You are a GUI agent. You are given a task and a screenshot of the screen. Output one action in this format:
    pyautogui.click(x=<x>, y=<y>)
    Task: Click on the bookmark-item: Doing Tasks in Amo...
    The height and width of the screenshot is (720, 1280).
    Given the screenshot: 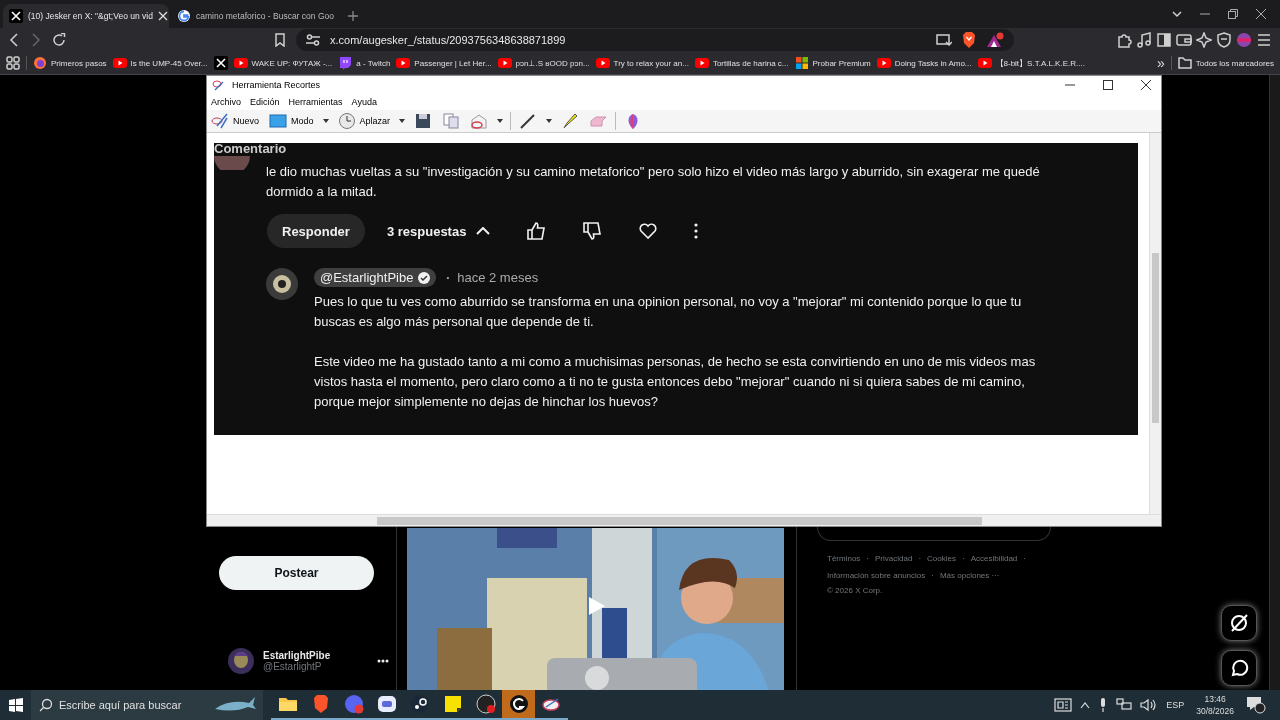 What is the action you would take?
    pyautogui.click(x=924, y=63)
    